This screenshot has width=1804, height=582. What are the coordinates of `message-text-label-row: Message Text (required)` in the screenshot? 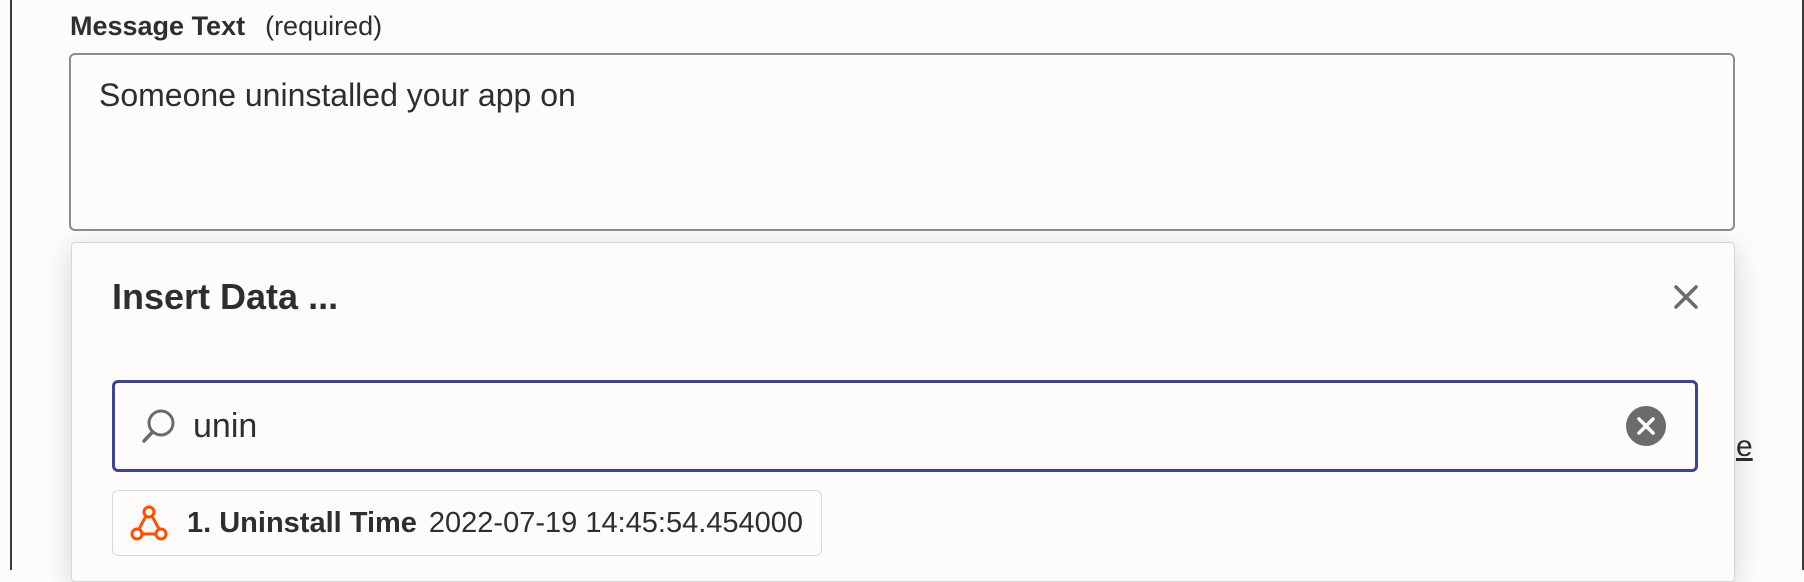 It's located at (226, 26).